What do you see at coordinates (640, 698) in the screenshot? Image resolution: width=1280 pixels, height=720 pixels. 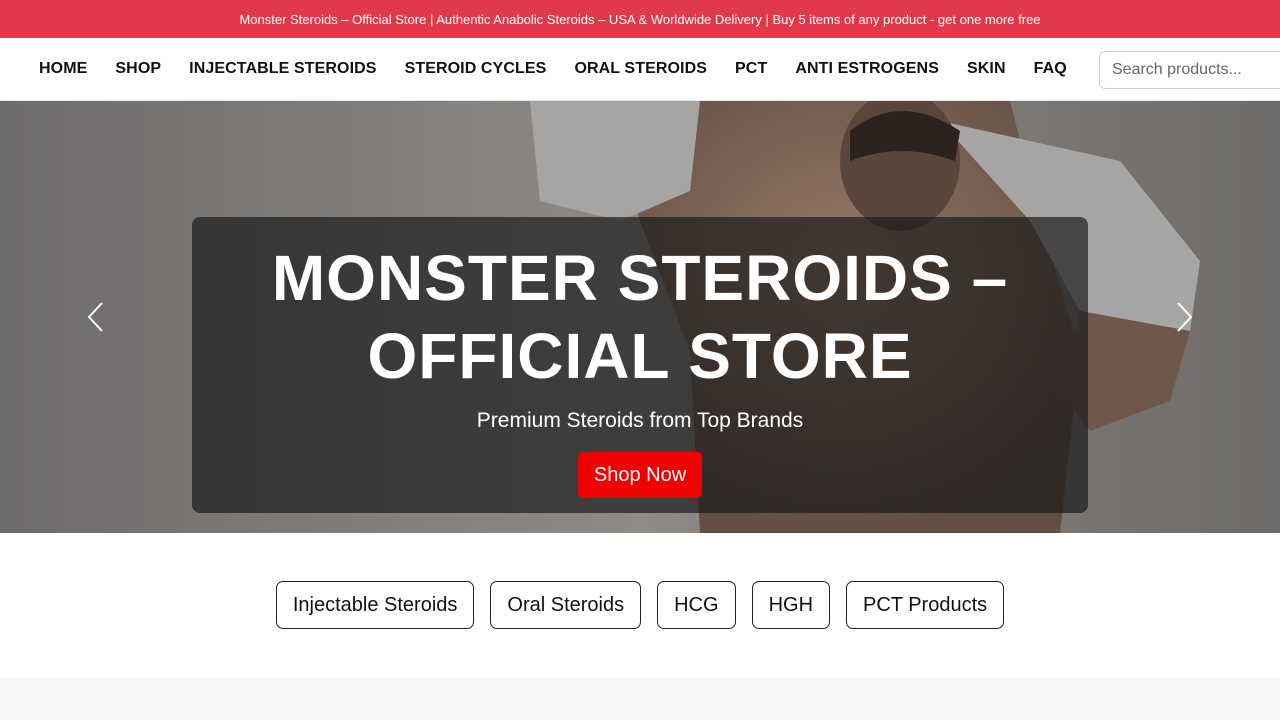 I see `next-section-band` at bounding box center [640, 698].